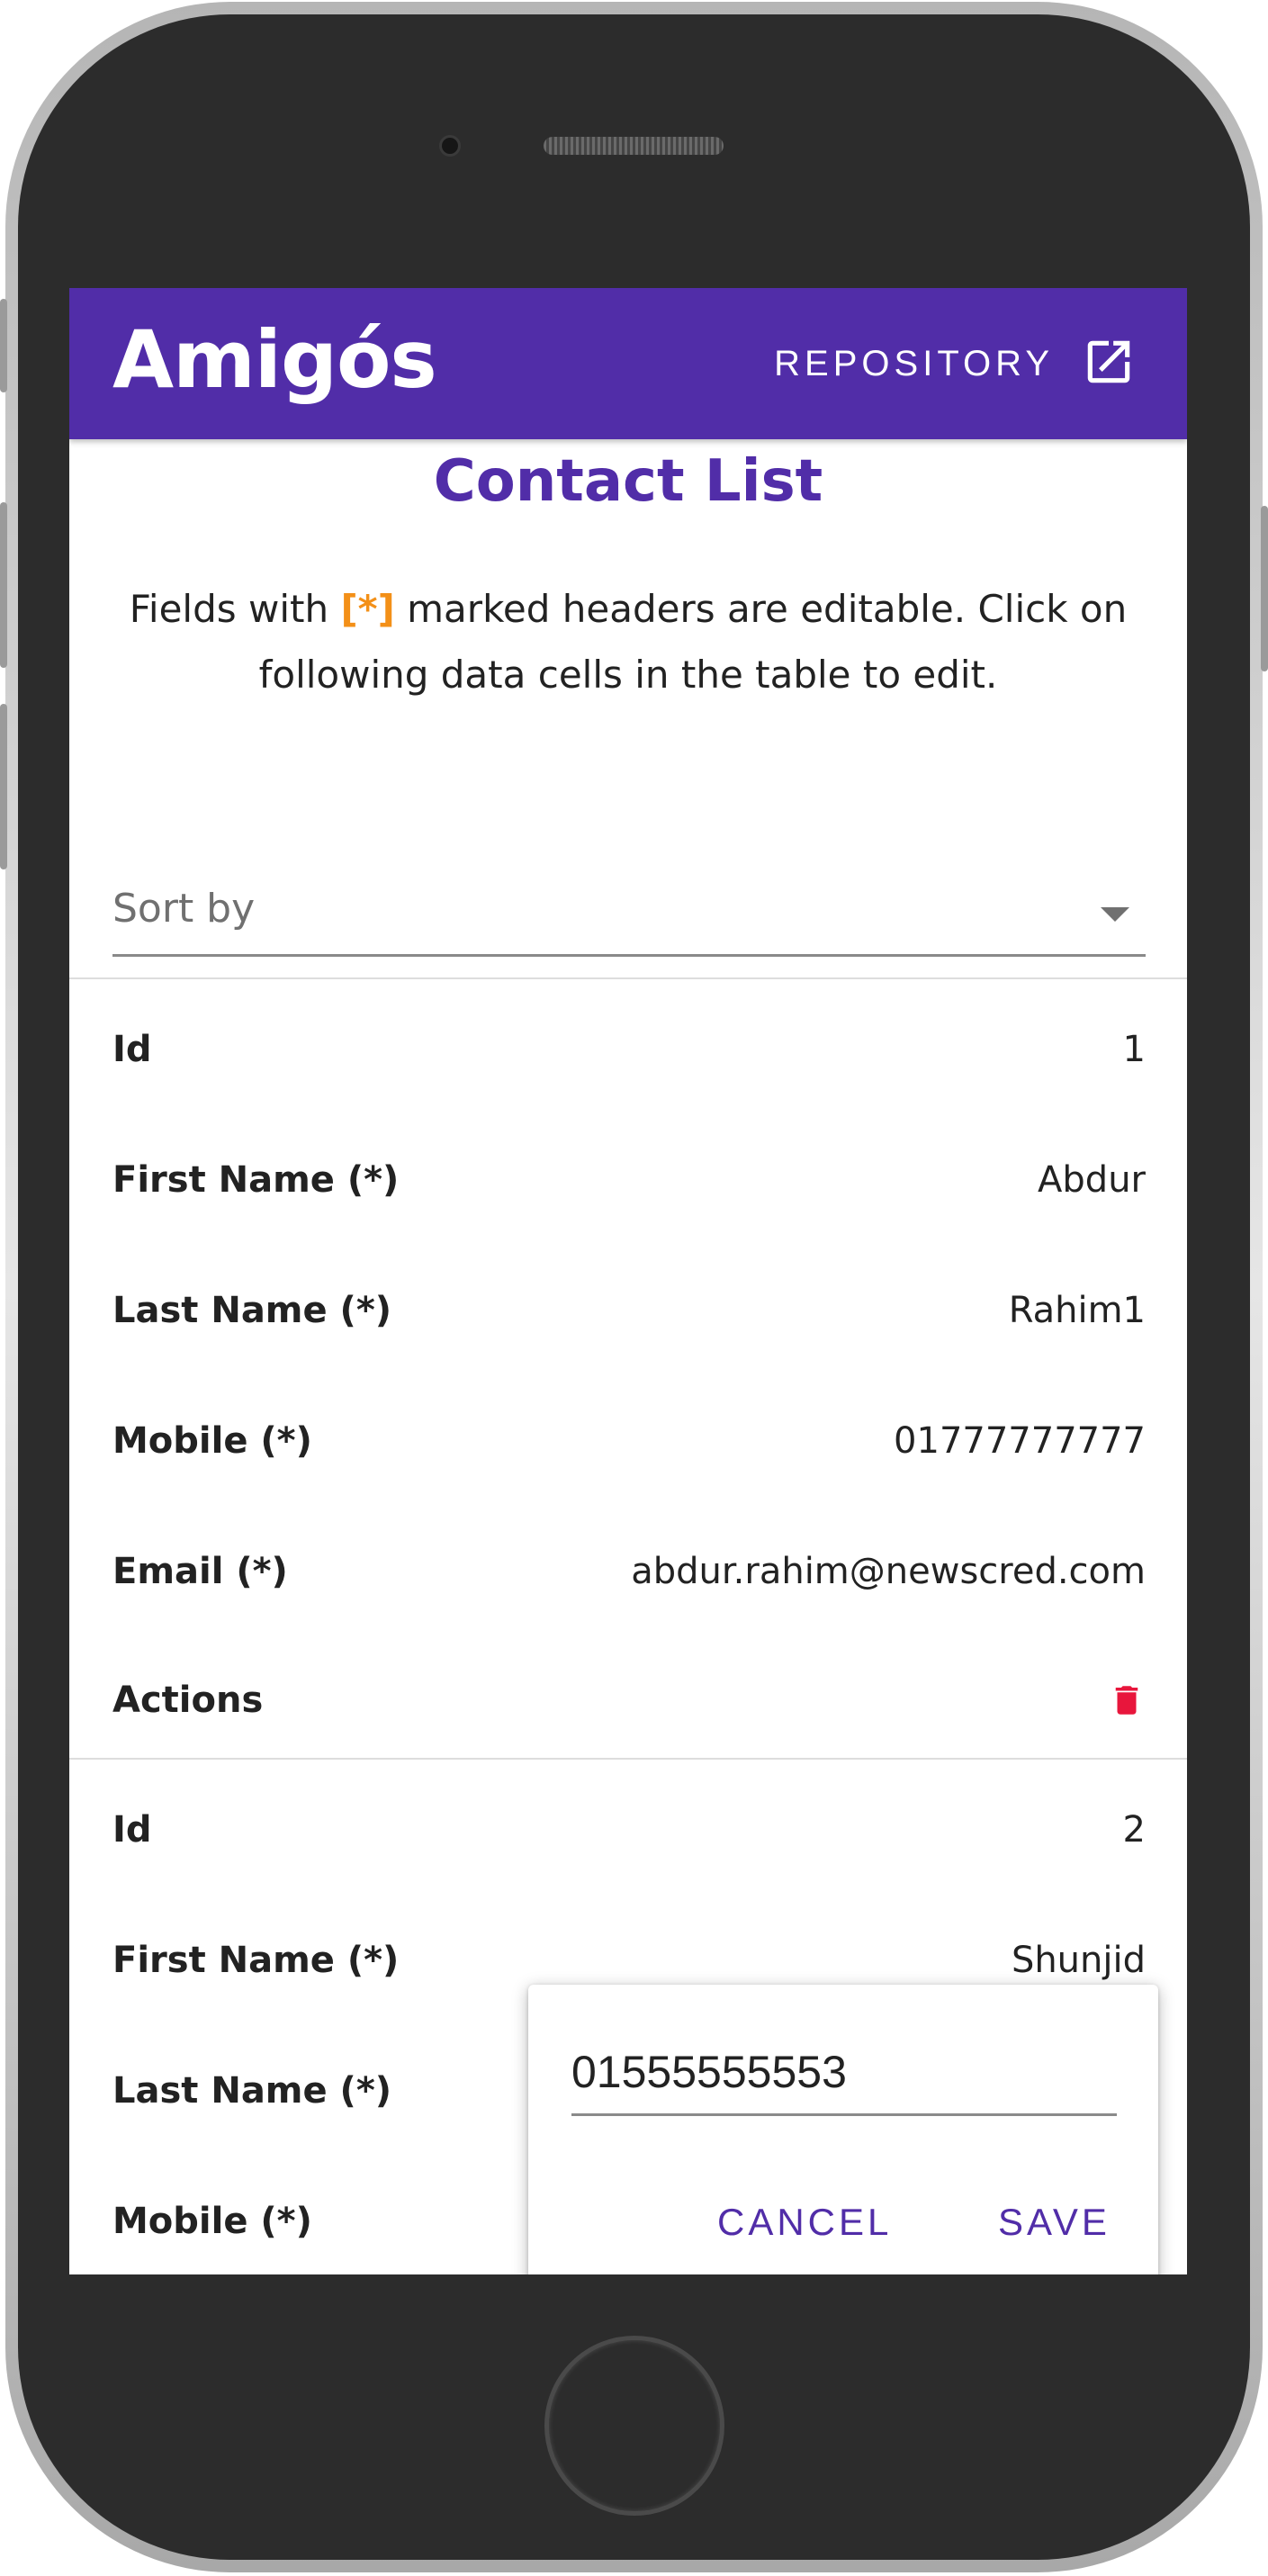 This screenshot has height=2576, width=1268. Describe the element at coordinates (367, 609) in the screenshot. I see `editable-marker: [*]` at that location.